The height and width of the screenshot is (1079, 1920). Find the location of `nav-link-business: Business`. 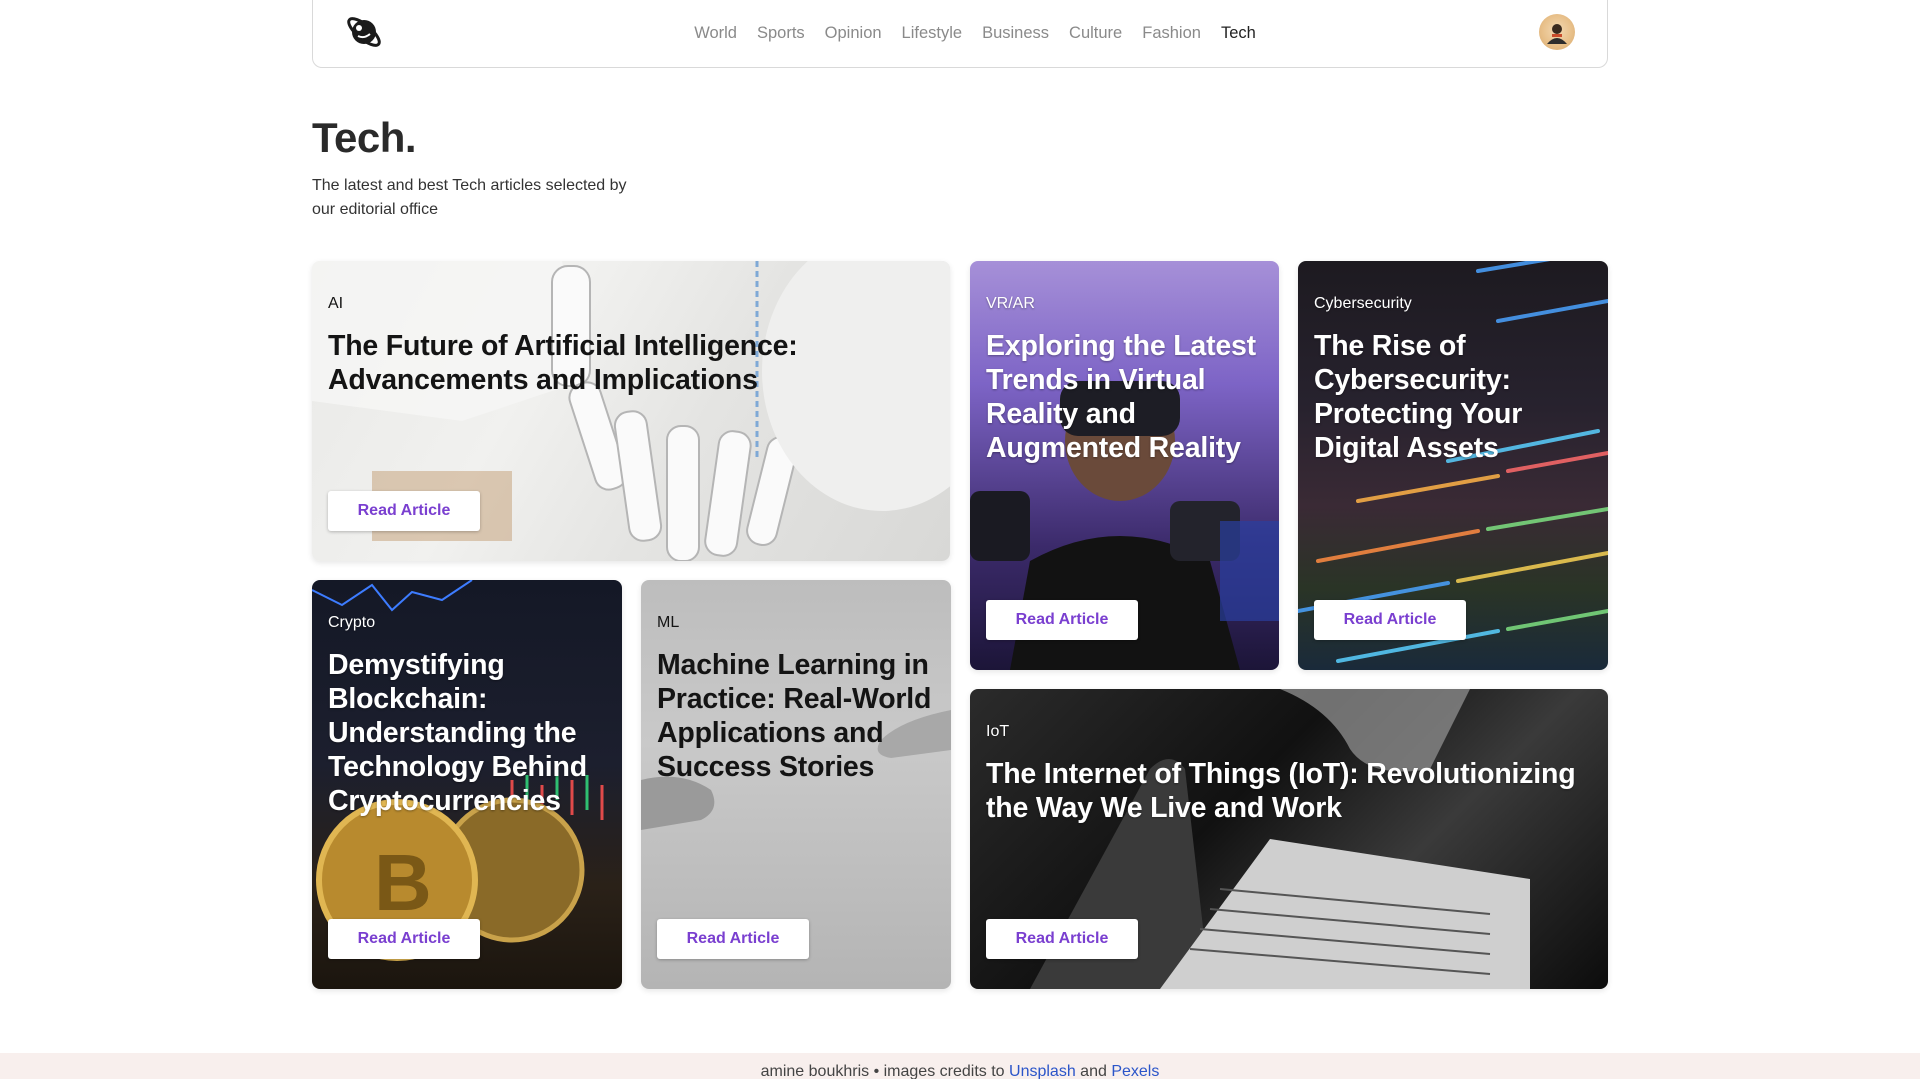

nav-link-business: Business is located at coordinates (1015, 33).